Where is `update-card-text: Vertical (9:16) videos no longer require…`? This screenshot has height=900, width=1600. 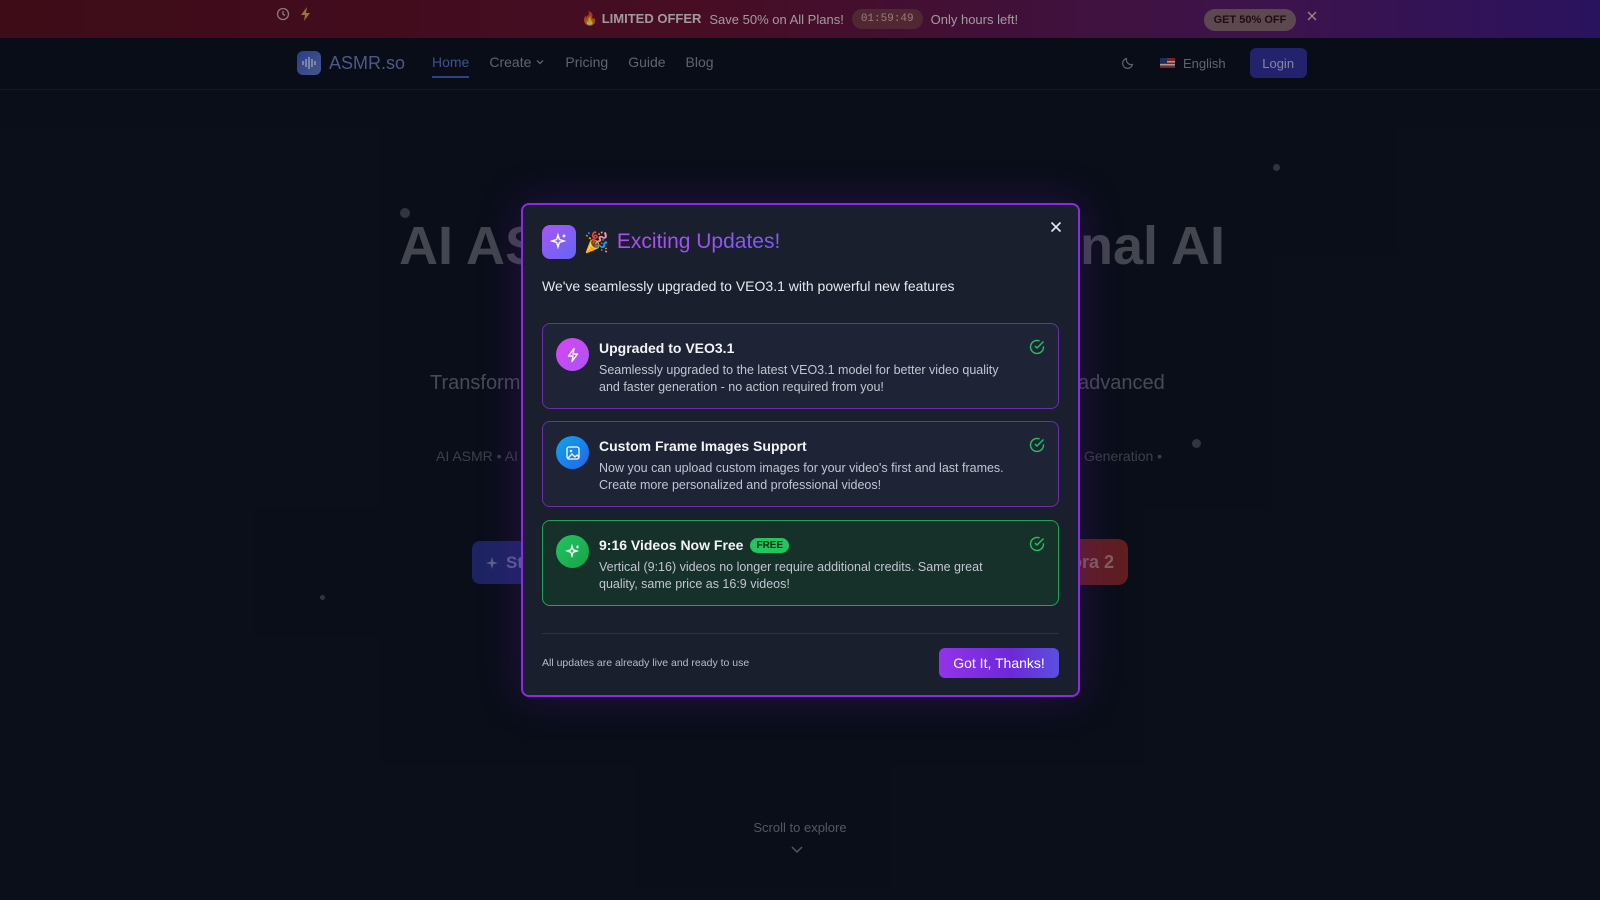
update-card-text: Vertical (9:16) videos no longer require… is located at coordinates (791, 575).